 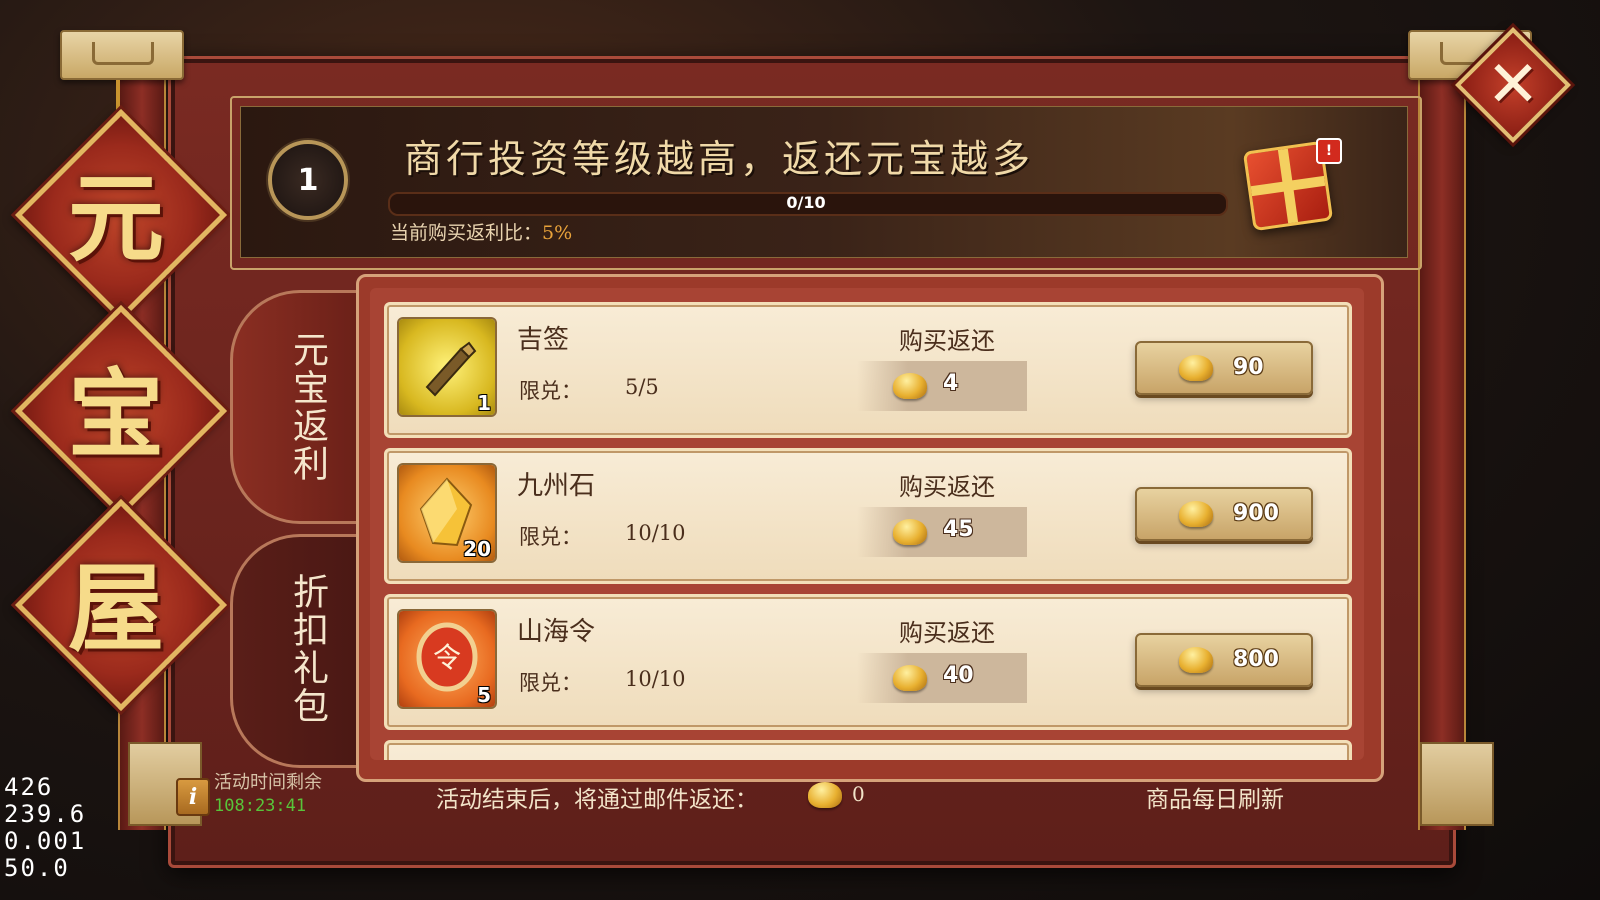 What do you see at coordinates (958, 529) in the screenshot?
I see `return-amount: 45` at bounding box center [958, 529].